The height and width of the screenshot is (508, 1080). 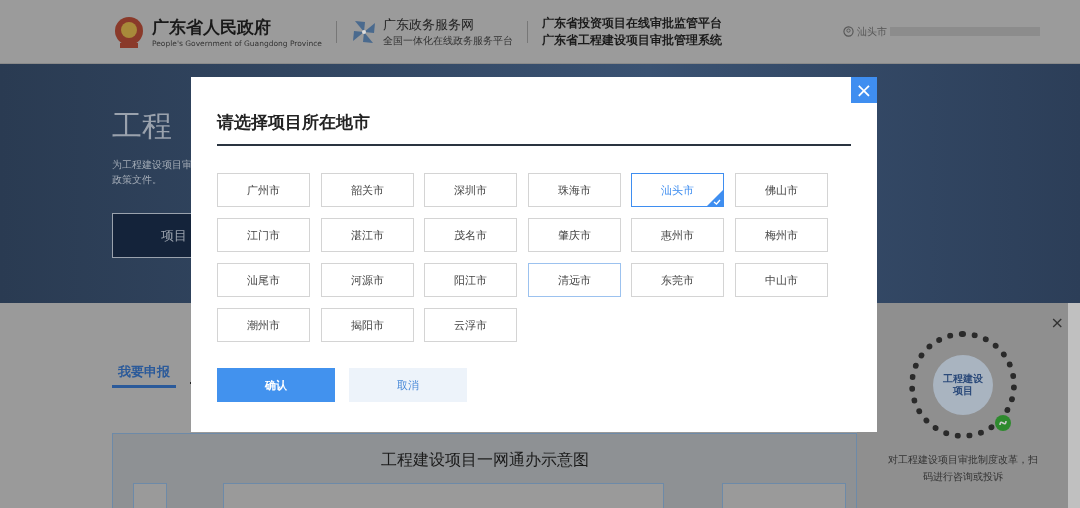 I want to click on government-name: 广东省人民政府, so click(x=212, y=27).